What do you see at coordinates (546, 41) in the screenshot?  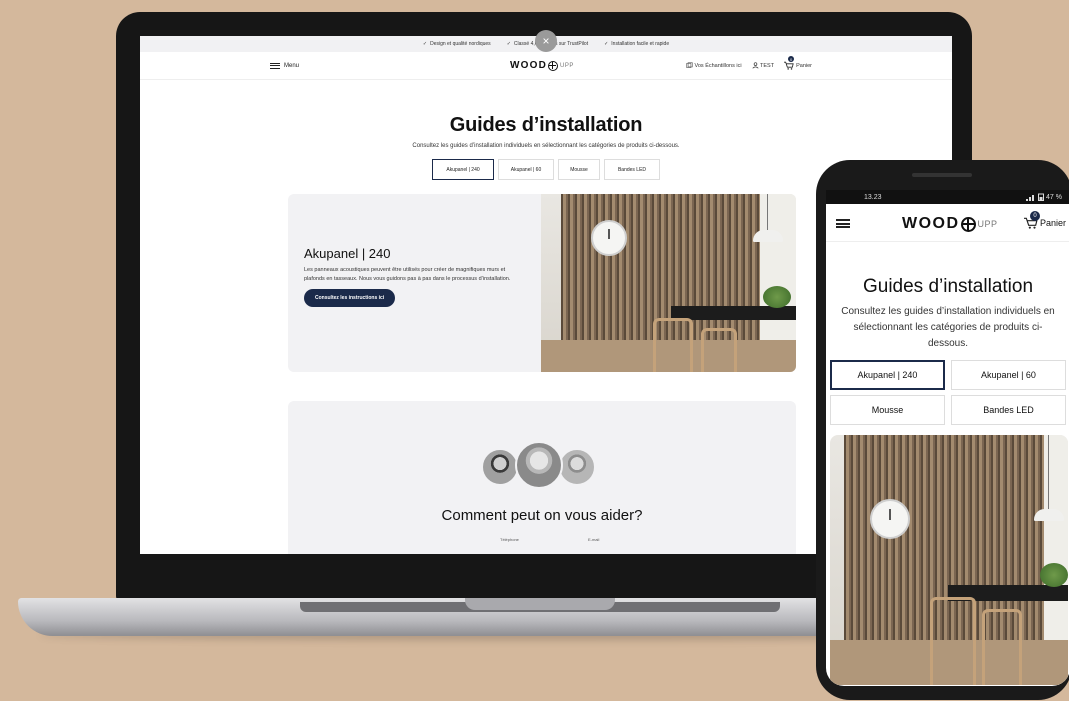 I see `close-icon: ×` at bounding box center [546, 41].